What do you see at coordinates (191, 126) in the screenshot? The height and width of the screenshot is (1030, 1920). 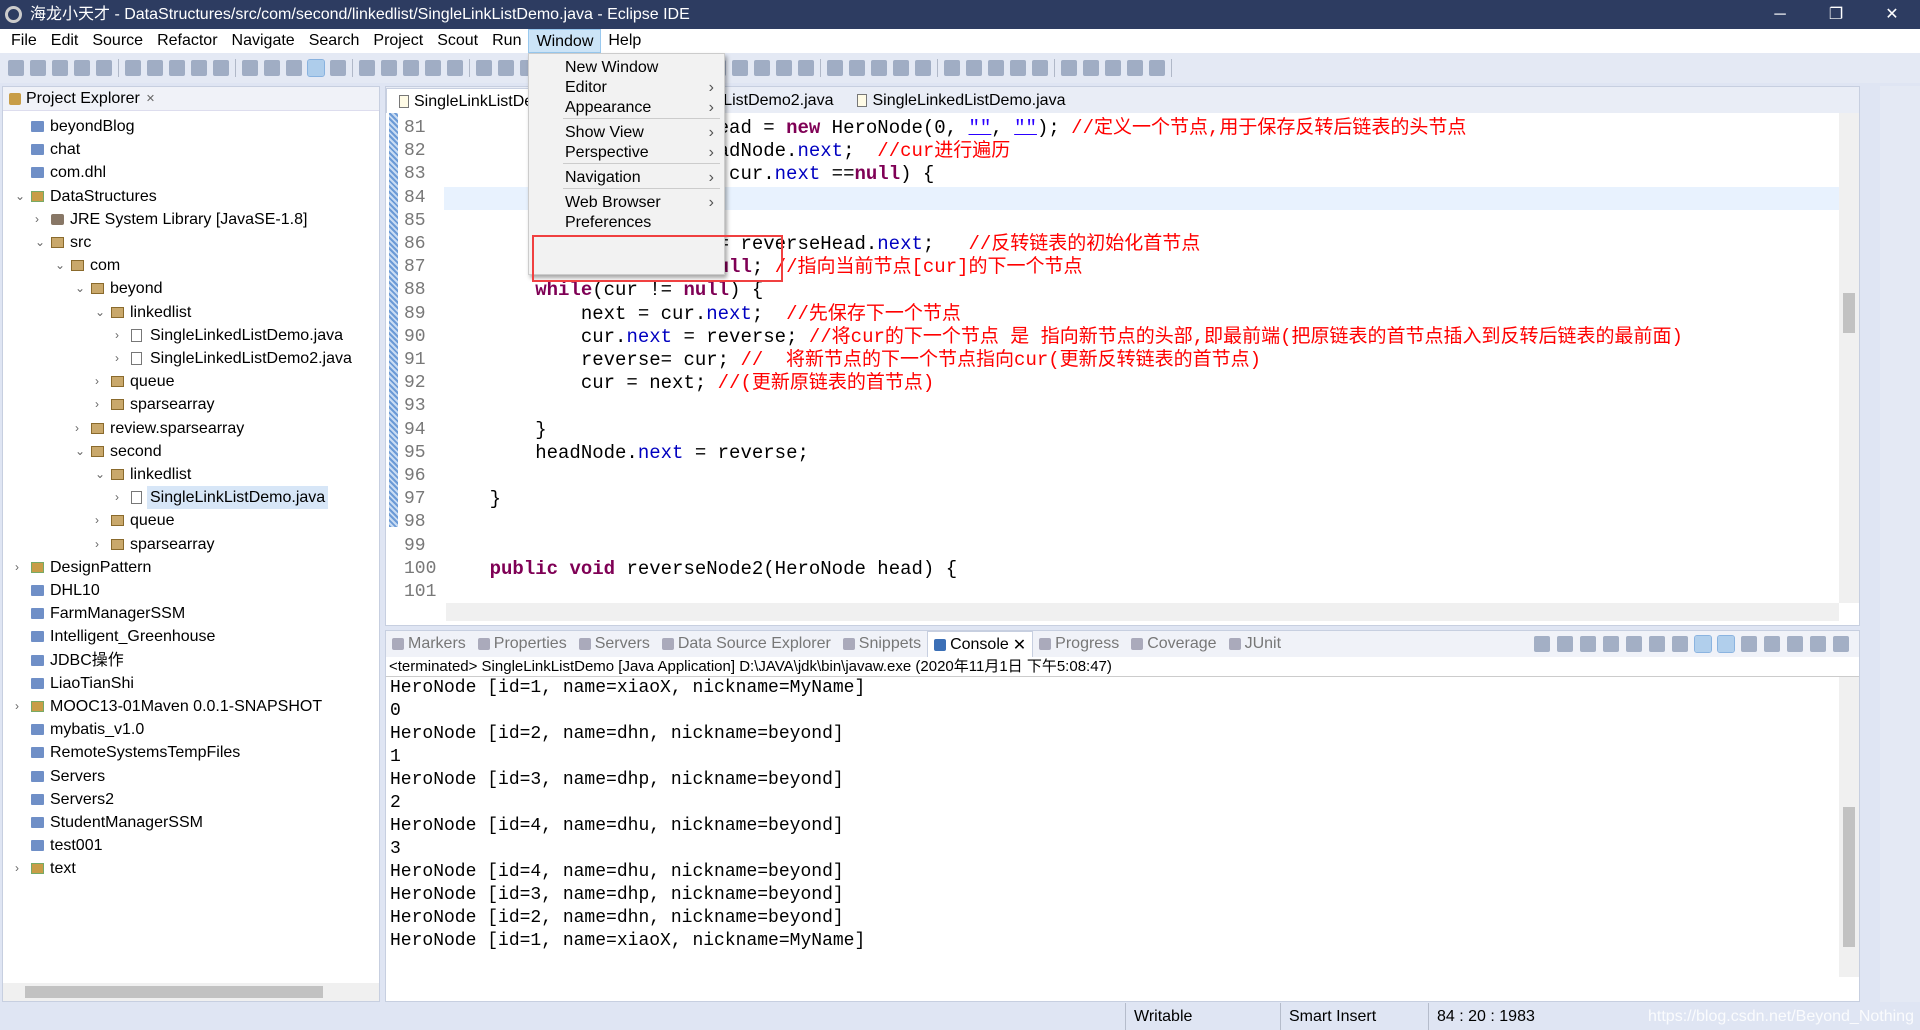 I see `tree-item: beyondBlog` at bounding box center [191, 126].